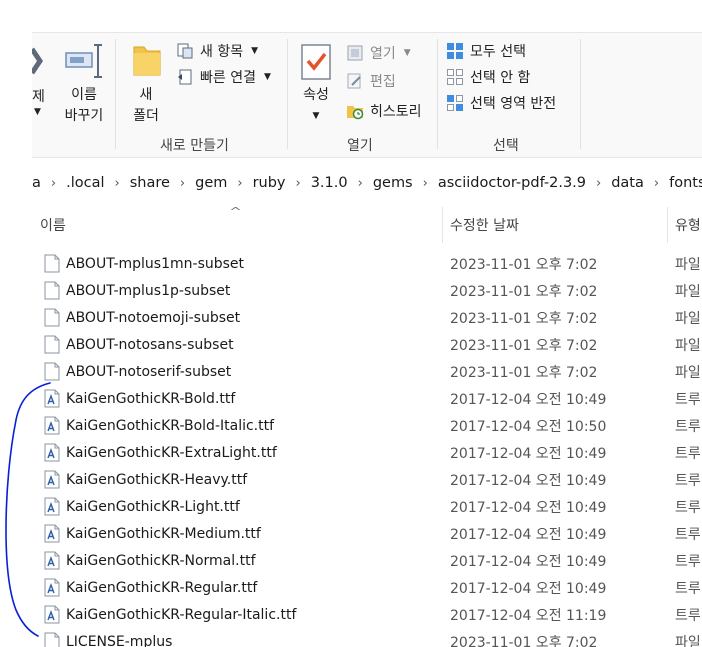 This screenshot has width=702, height=647. Describe the element at coordinates (149, 371) in the screenshot. I see `file-name: ABOUT-notoserif-subset` at that location.